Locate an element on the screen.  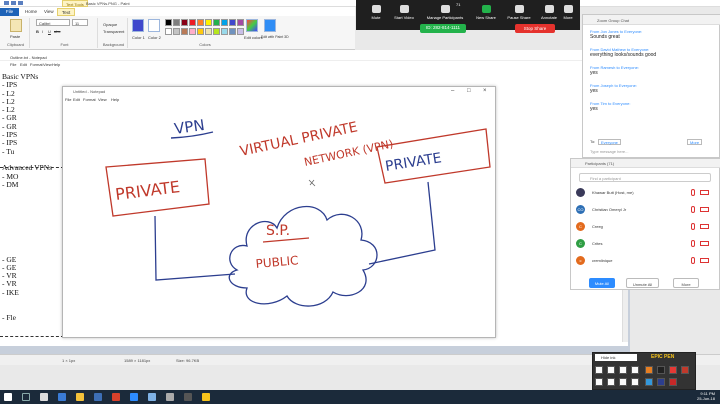
notepad-app-icon is located at coordinates (170, 397).